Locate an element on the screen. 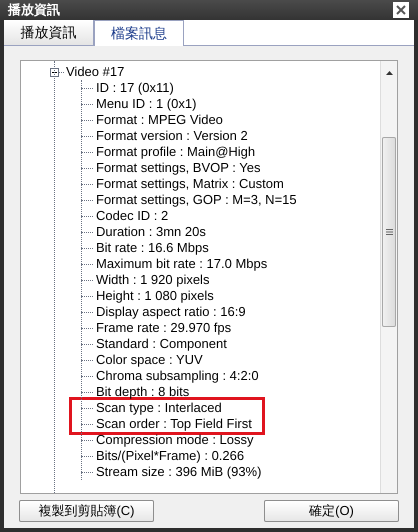 Image resolution: width=418 pixels, height=532 pixels. ok-button: 確定(O) is located at coordinates (331, 511).